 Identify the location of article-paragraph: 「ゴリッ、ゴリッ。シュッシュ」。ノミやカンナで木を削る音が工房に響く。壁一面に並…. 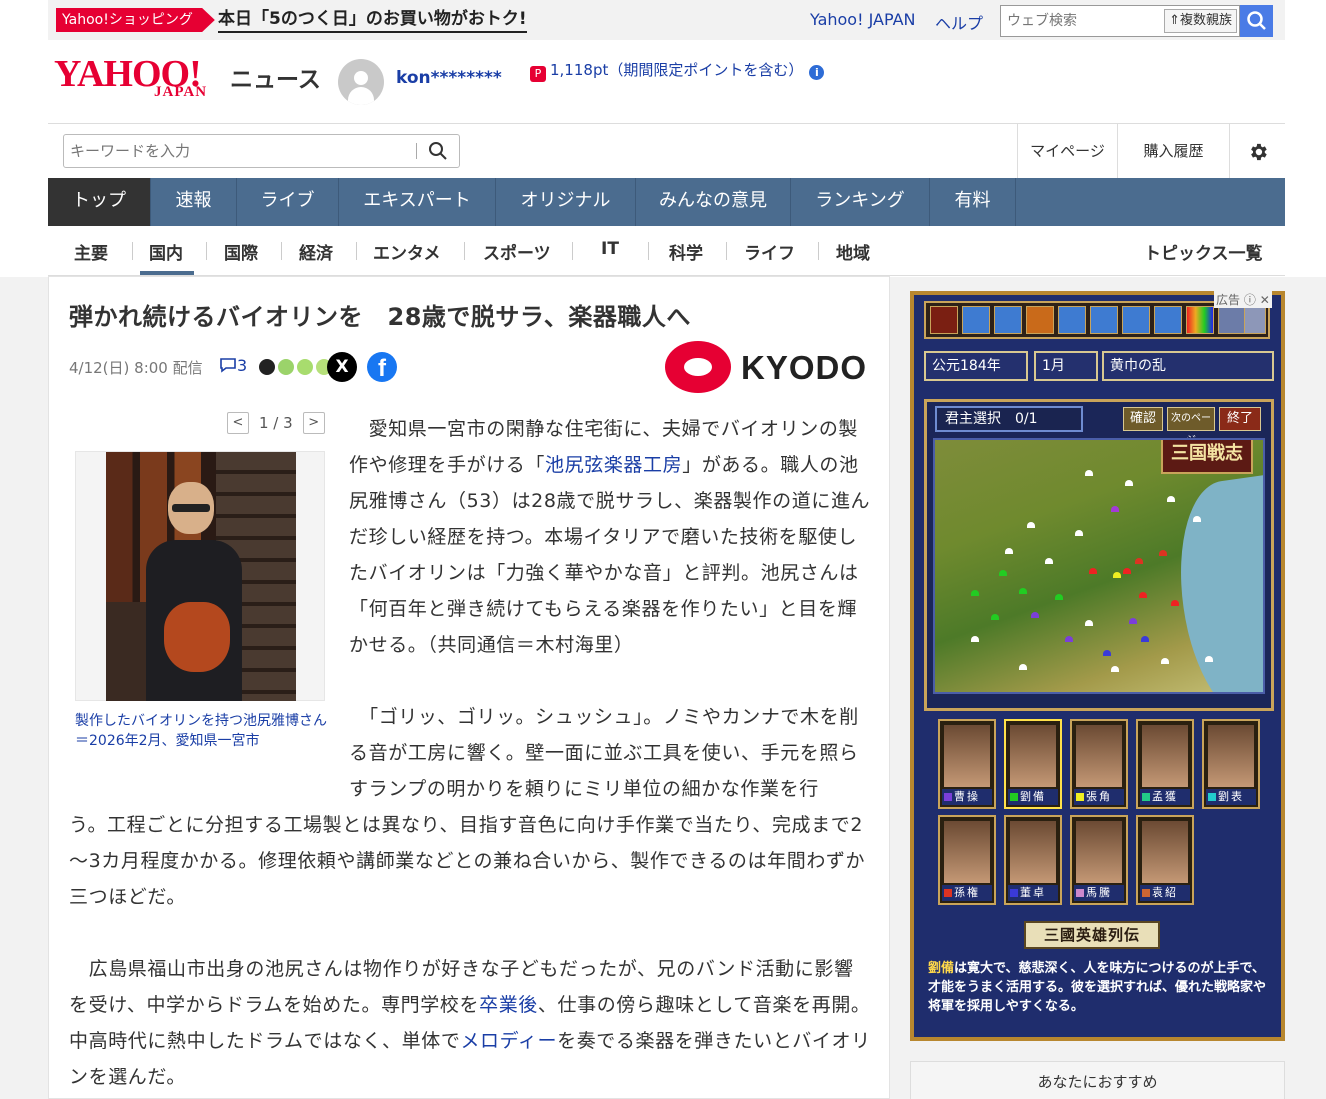
(604, 753).